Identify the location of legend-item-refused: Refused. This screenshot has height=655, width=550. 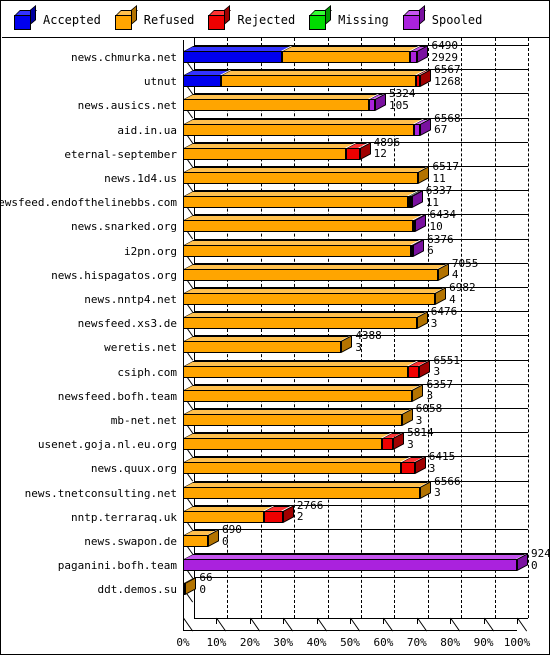
(154, 17).